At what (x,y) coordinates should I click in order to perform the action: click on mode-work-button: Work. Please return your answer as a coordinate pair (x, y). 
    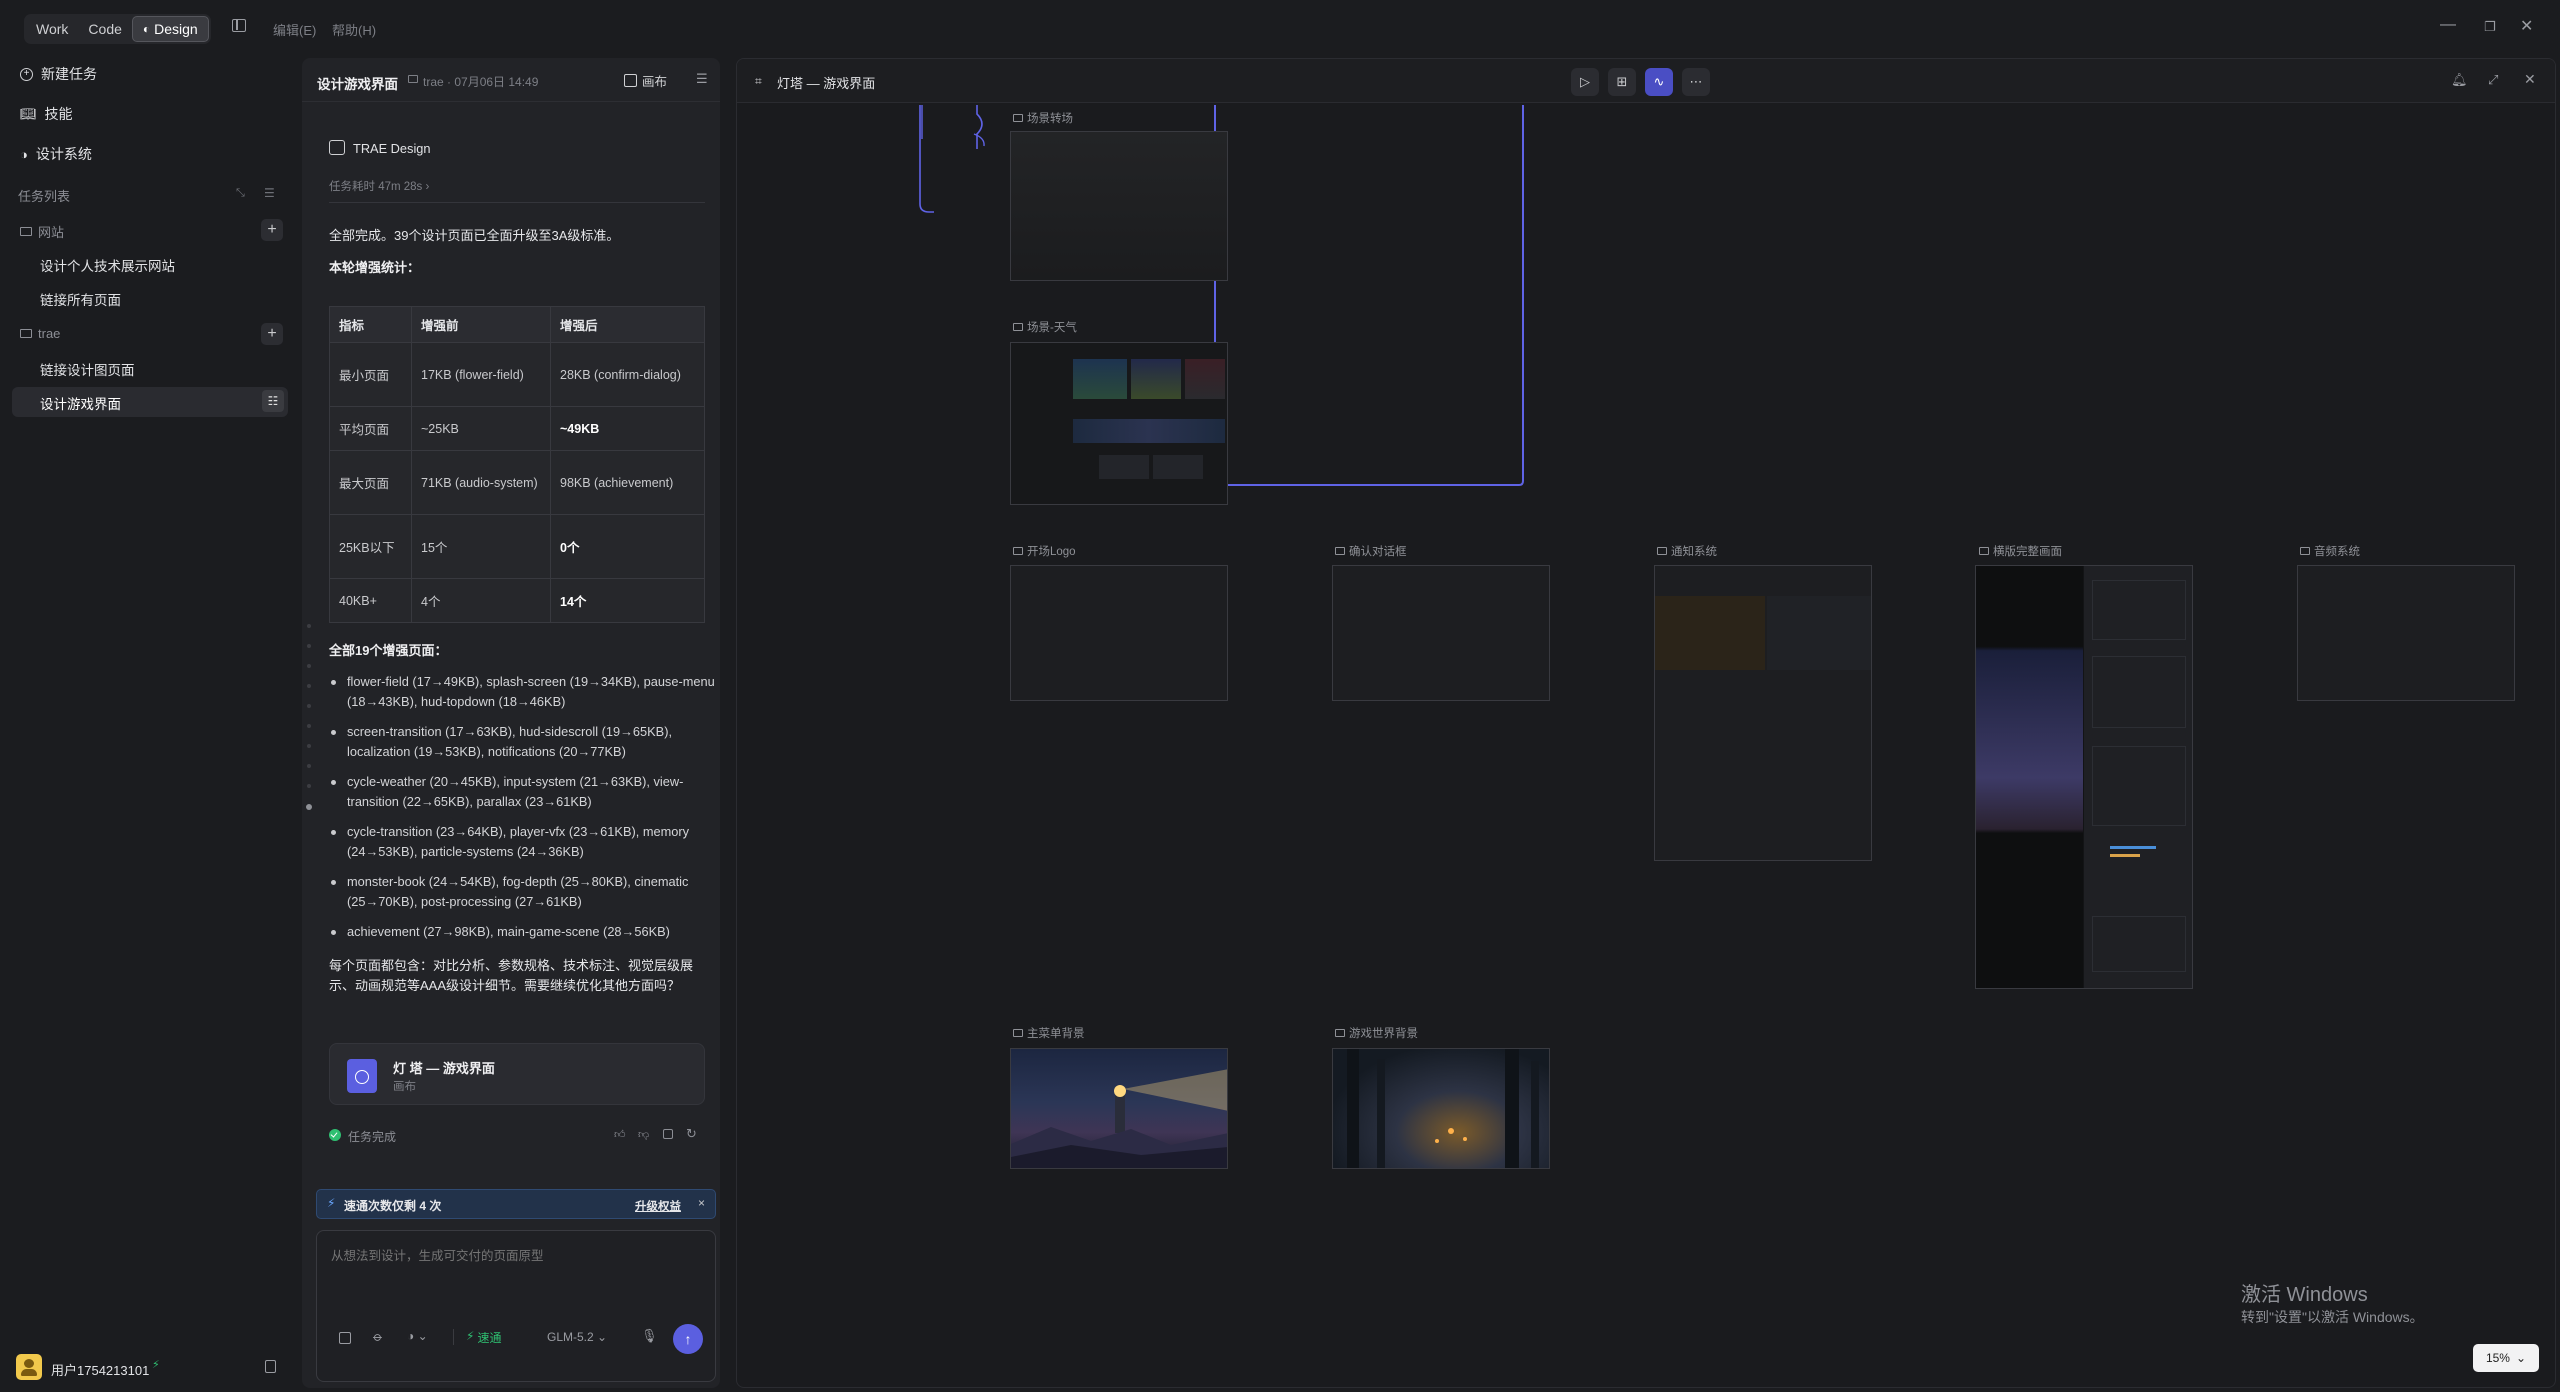
    Looking at the image, I should click on (52, 29).